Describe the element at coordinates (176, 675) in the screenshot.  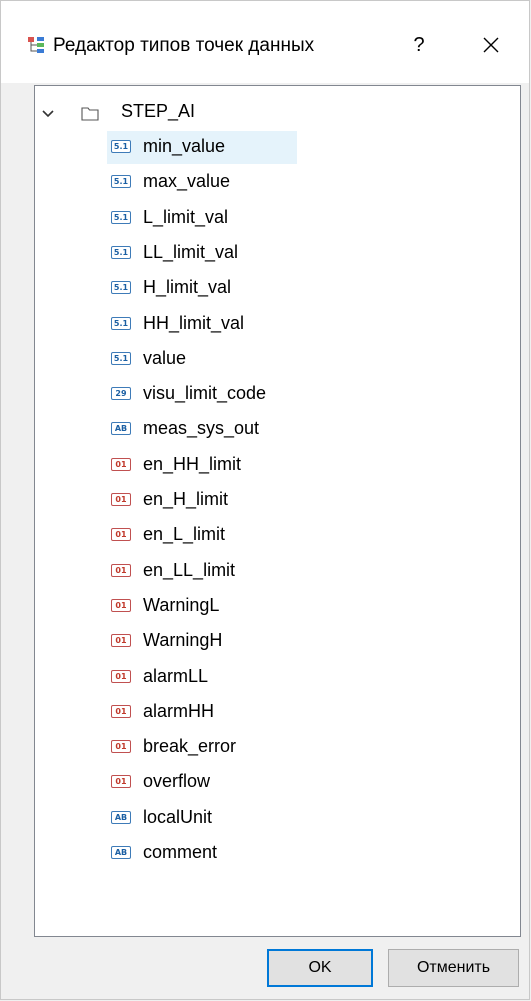
I see `tree-item-label: alarmLL` at that location.